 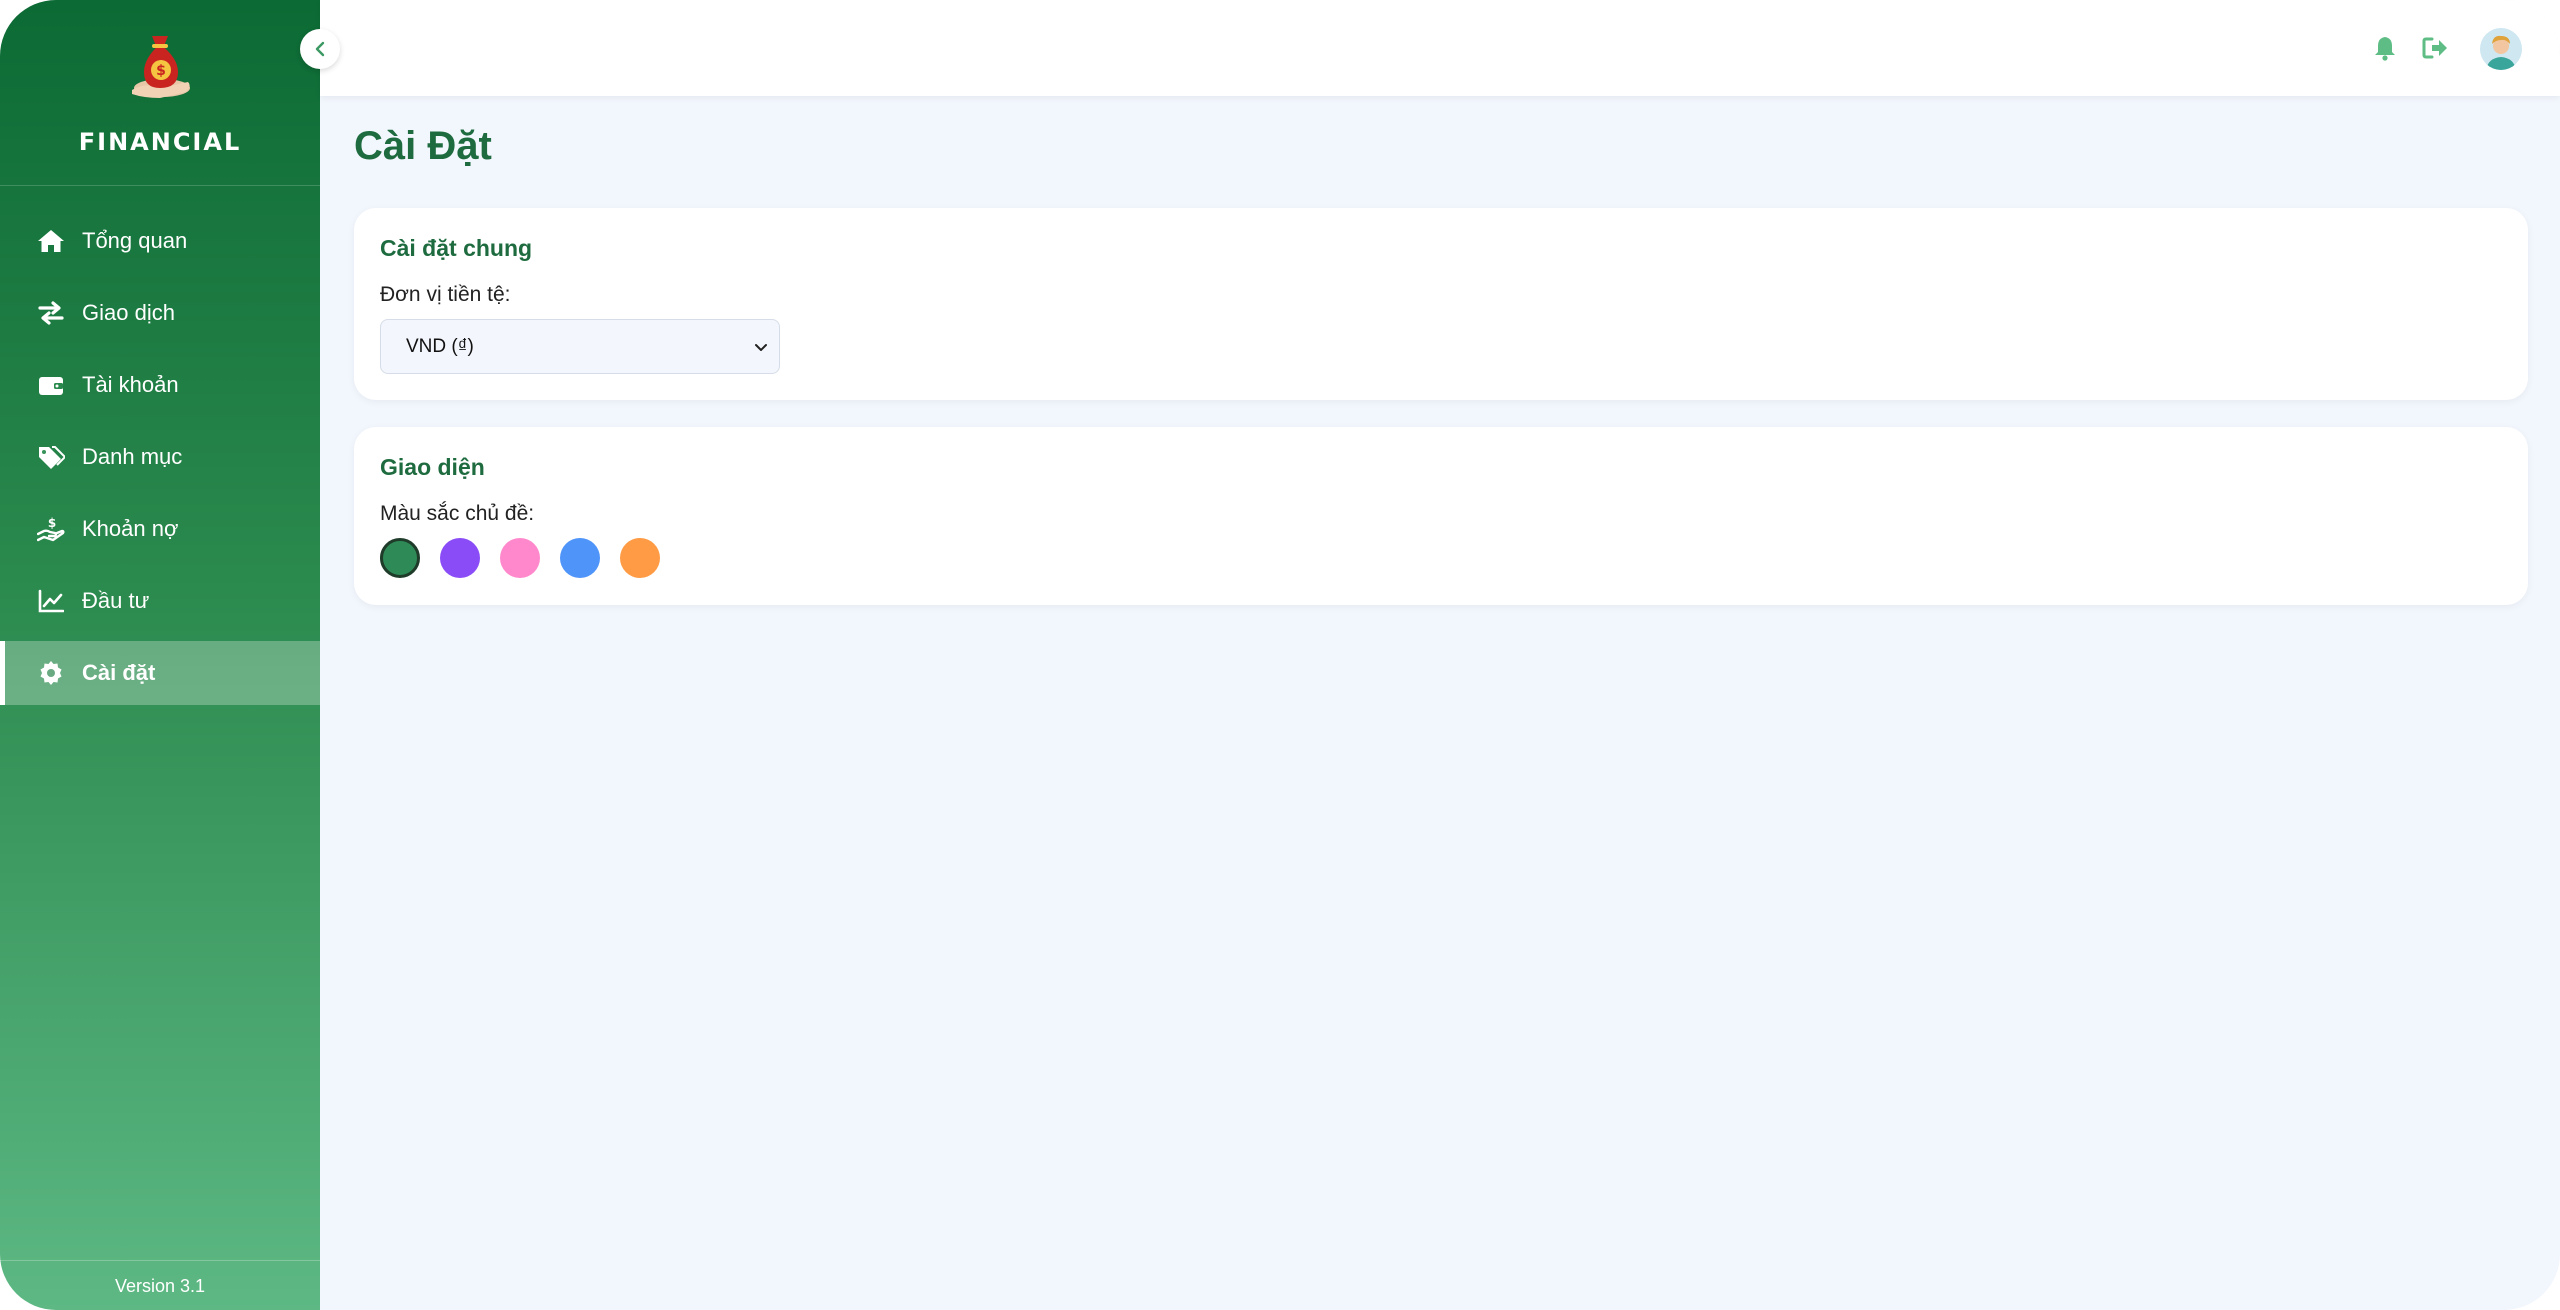 What do you see at coordinates (160, 1285) in the screenshot?
I see `version-label: Version 3.1` at bounding box center [160, 1285].